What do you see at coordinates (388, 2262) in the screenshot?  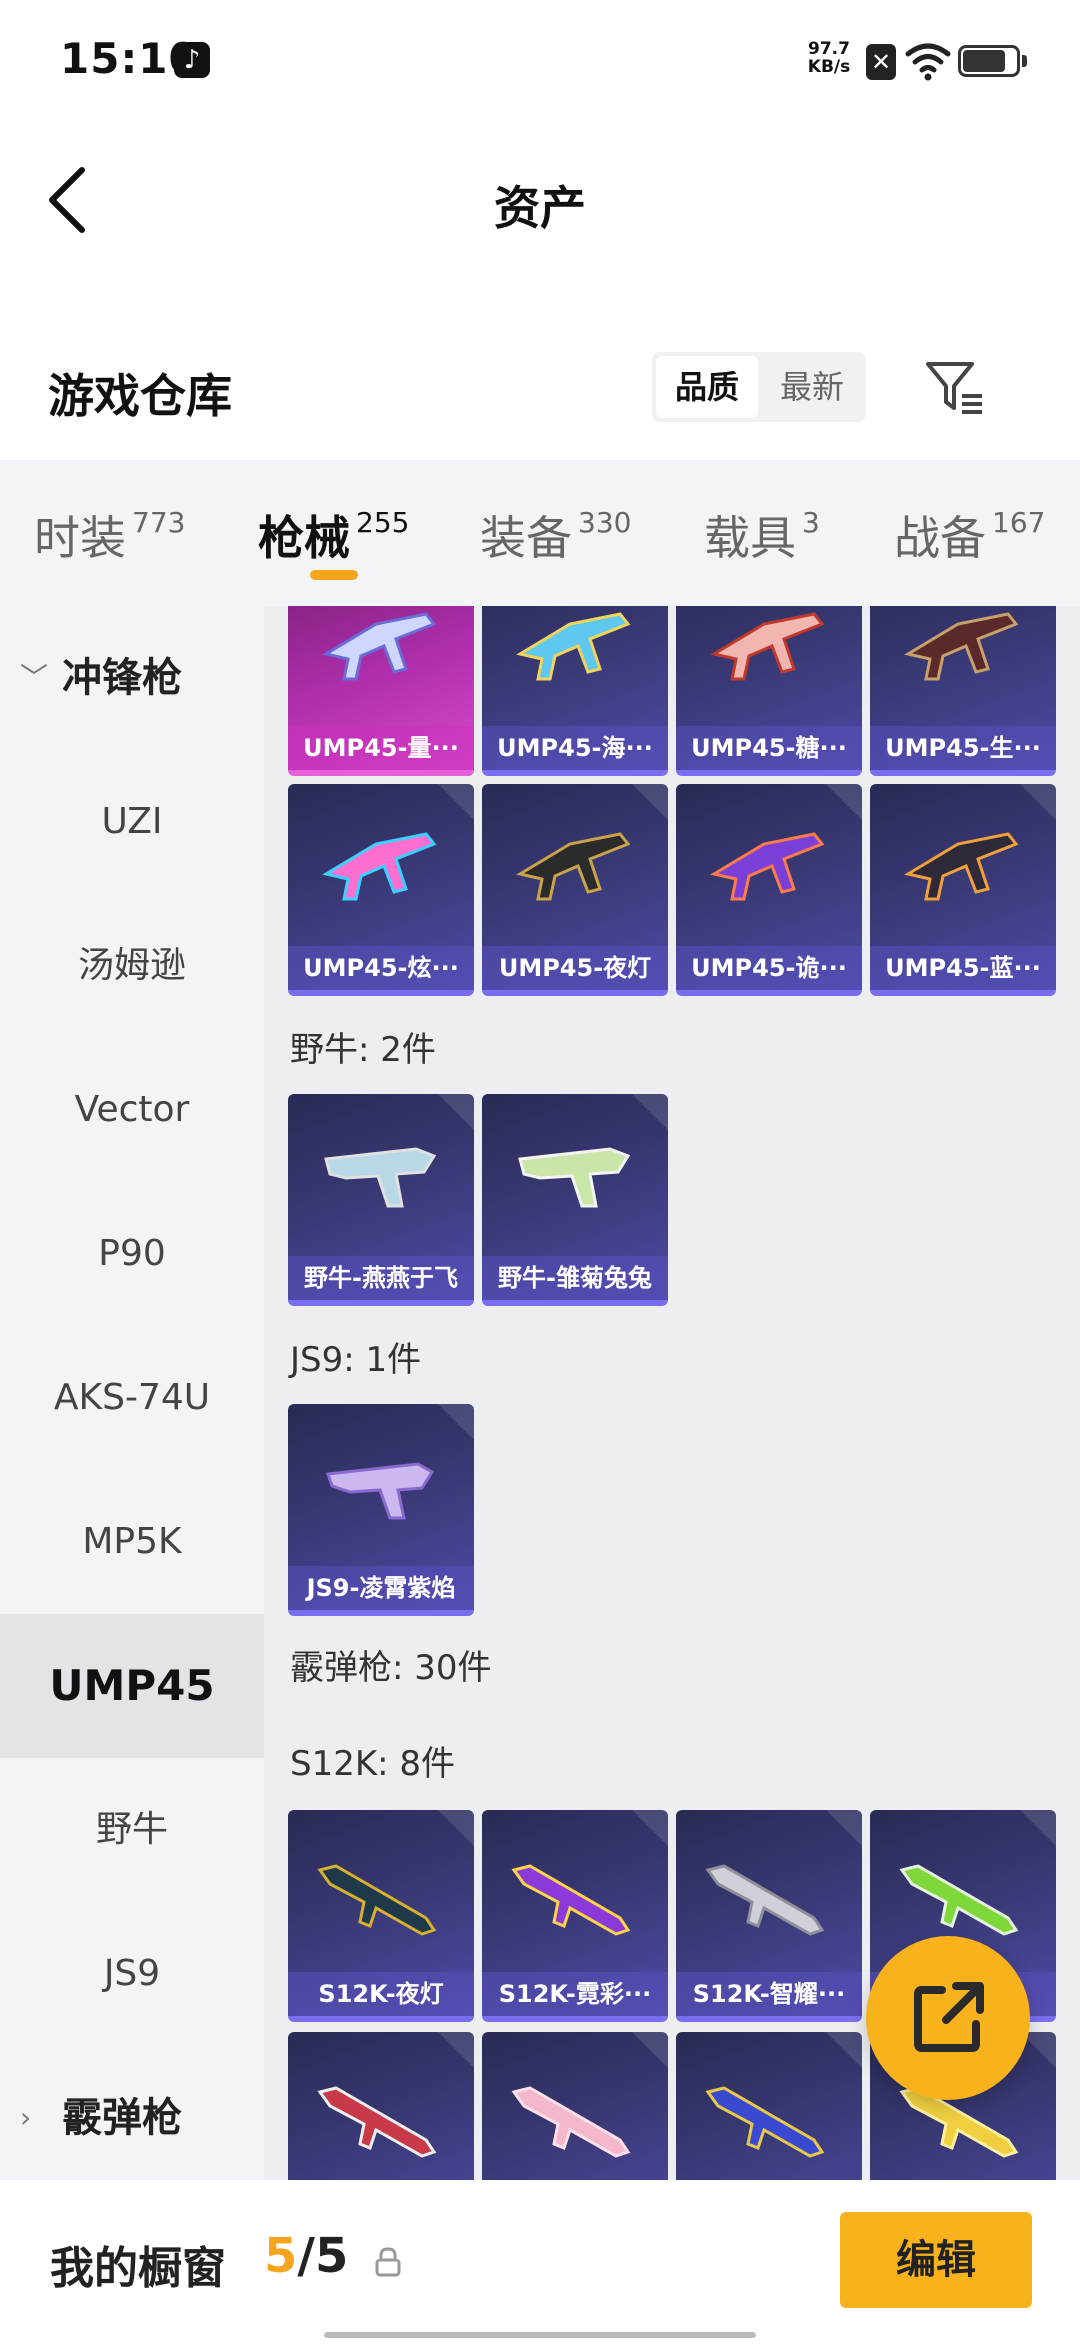 I see `lock-icon` at bounding box center [388, 2262].